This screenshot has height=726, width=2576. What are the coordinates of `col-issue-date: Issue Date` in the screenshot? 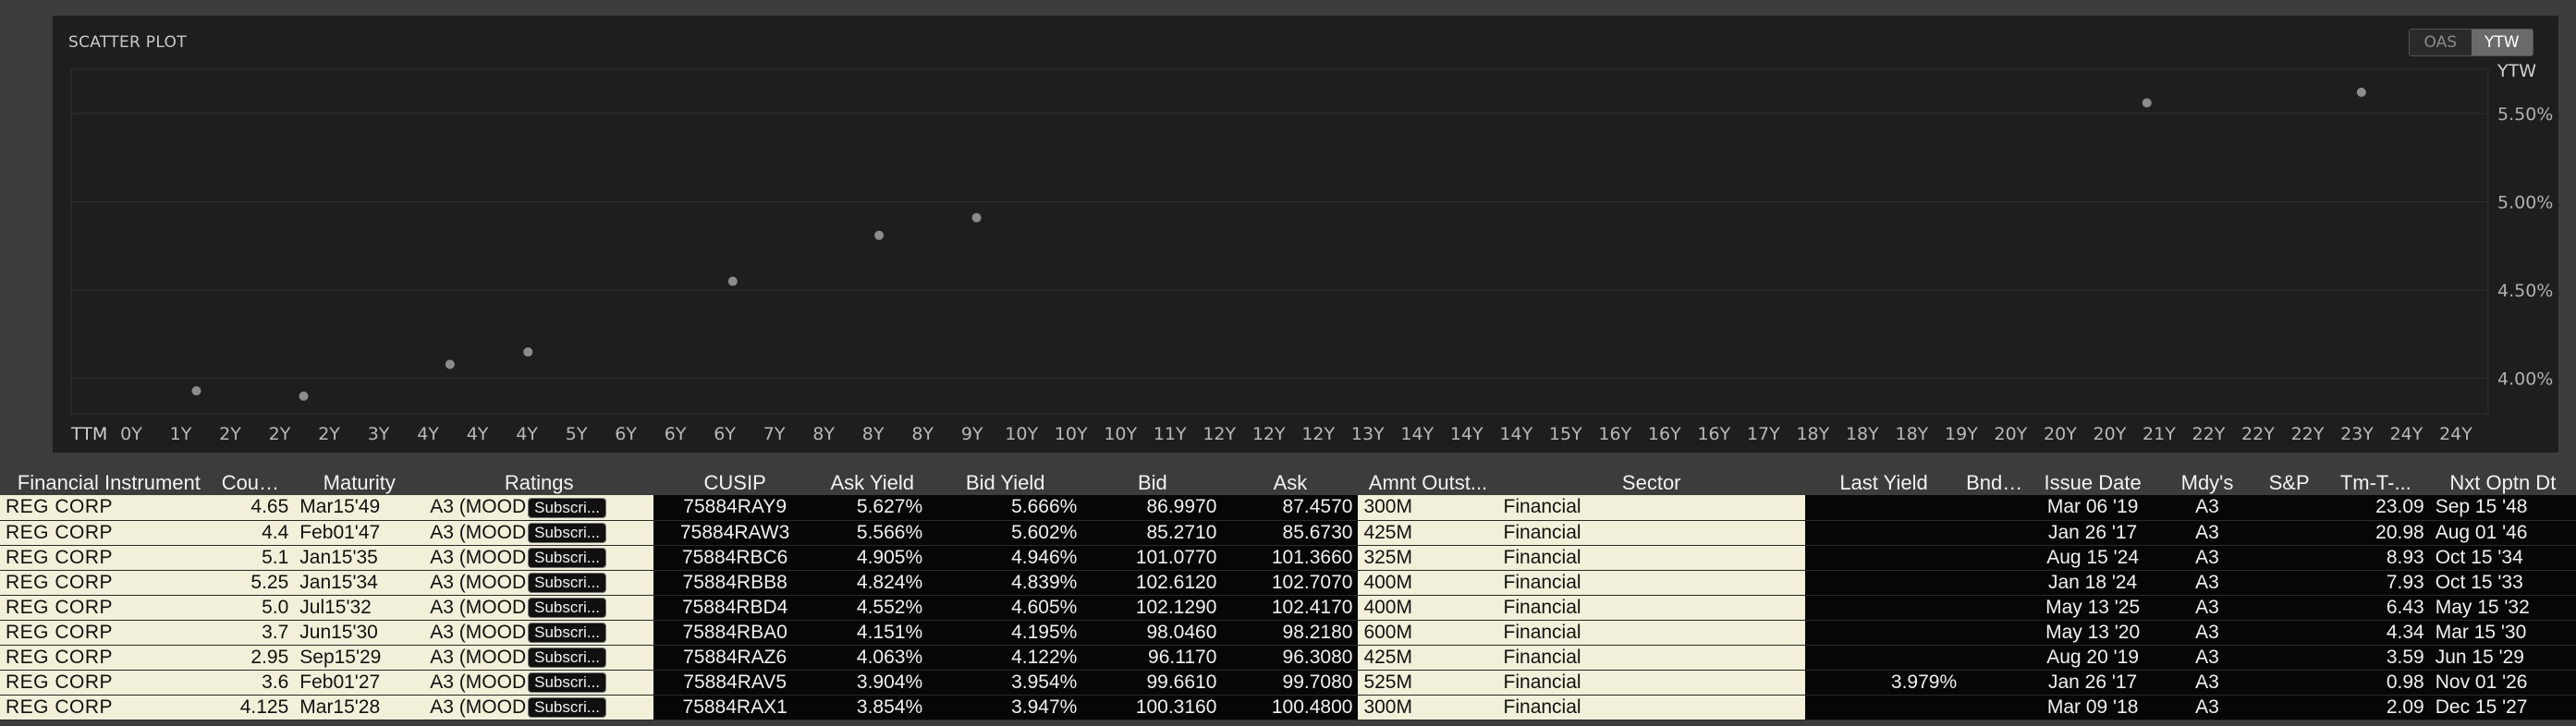 It's located at (2092, 483).